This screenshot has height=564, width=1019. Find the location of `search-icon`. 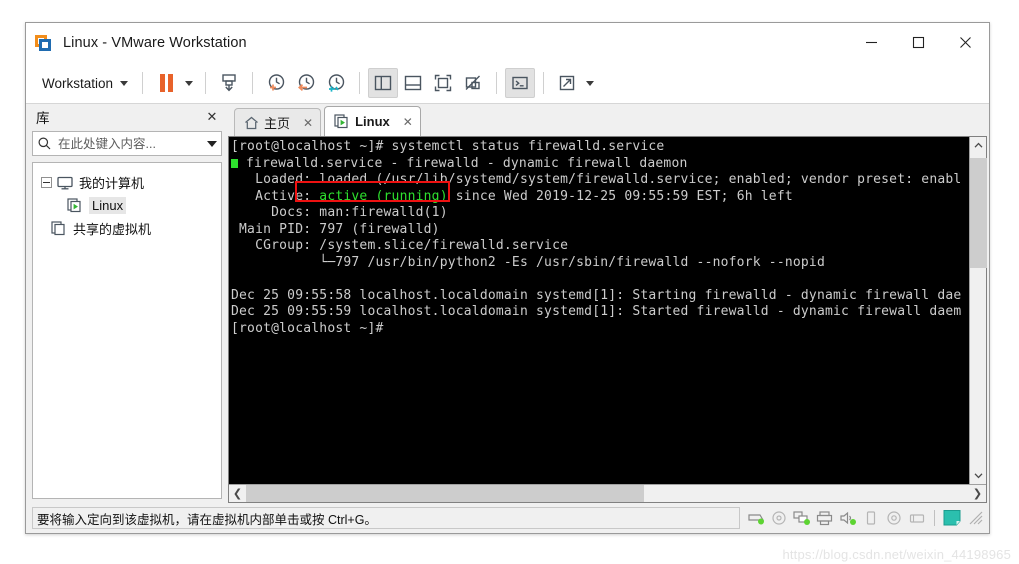

search-icon is located at coordinates (44, 143).